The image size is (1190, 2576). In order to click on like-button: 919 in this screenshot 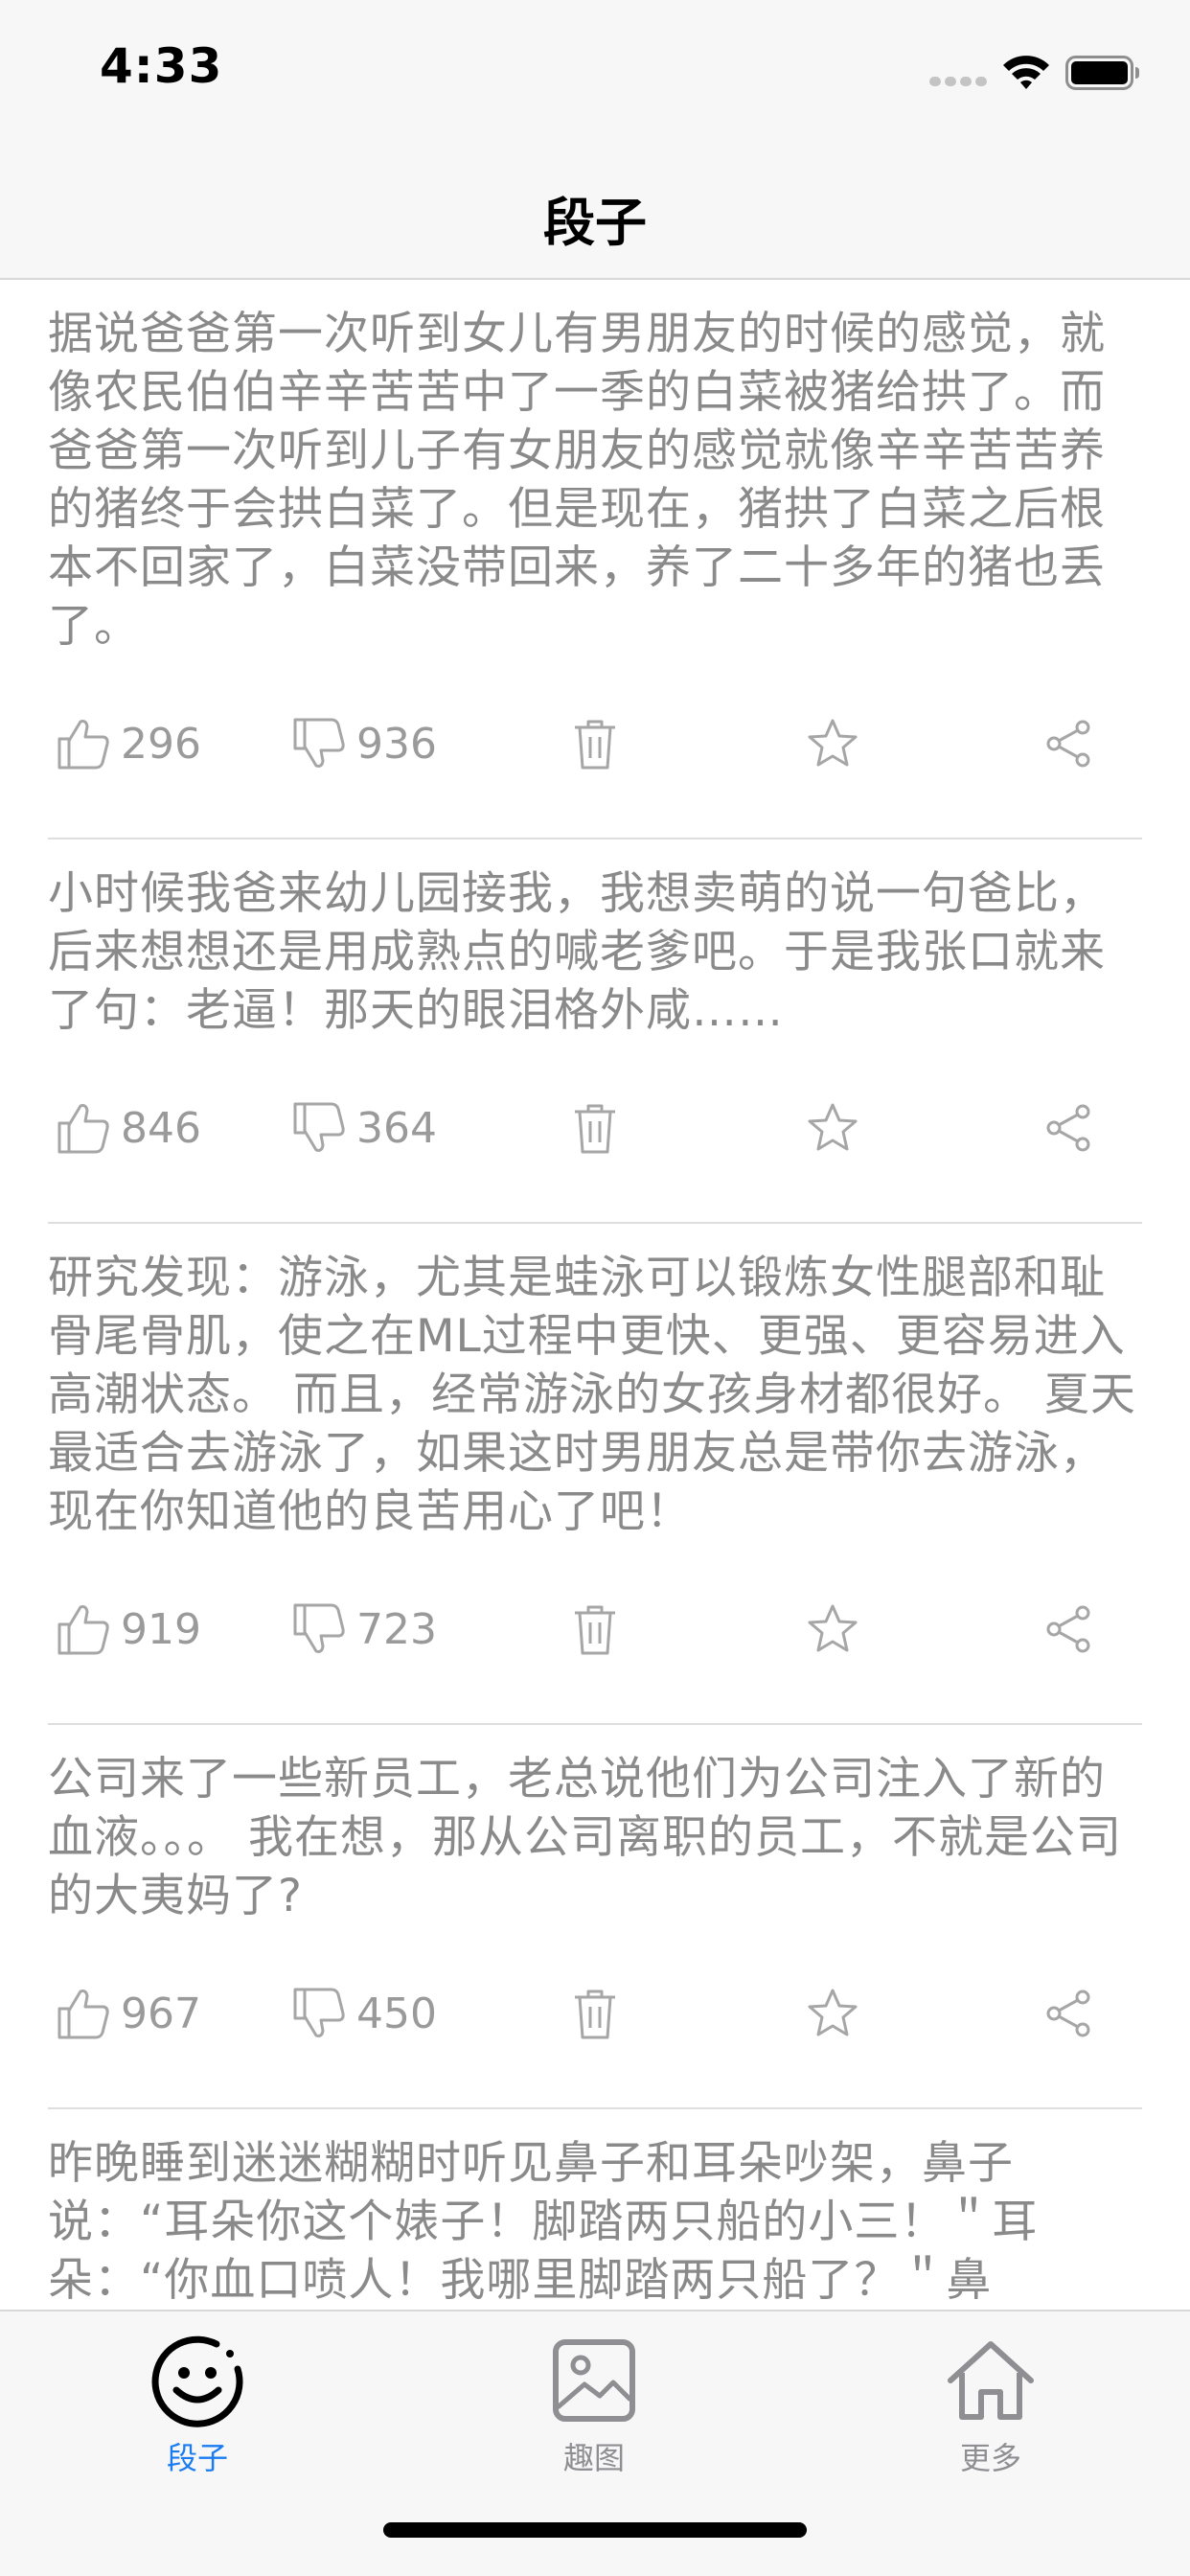, I will do `click(128, 1629)`.